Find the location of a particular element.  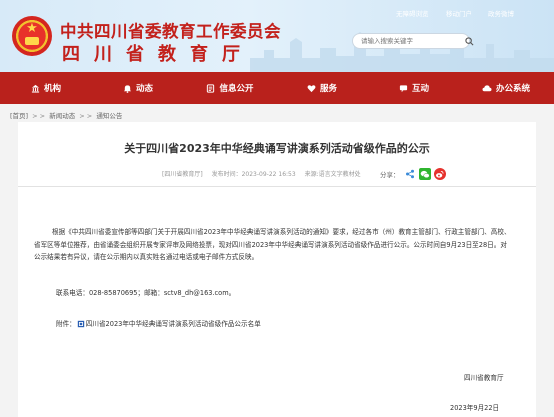

document-icon is located at coordinates (210, 88).